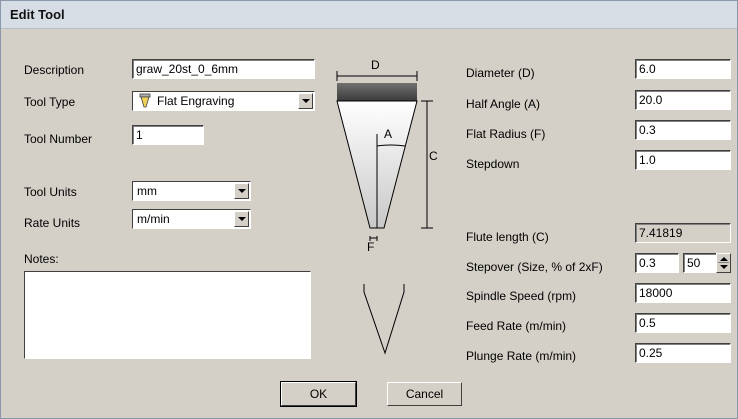  Describe the element at coordinates (534, 267) in the screenshot. I see `stepover-label: Stepover (Size, % of 2xF)` at that location.